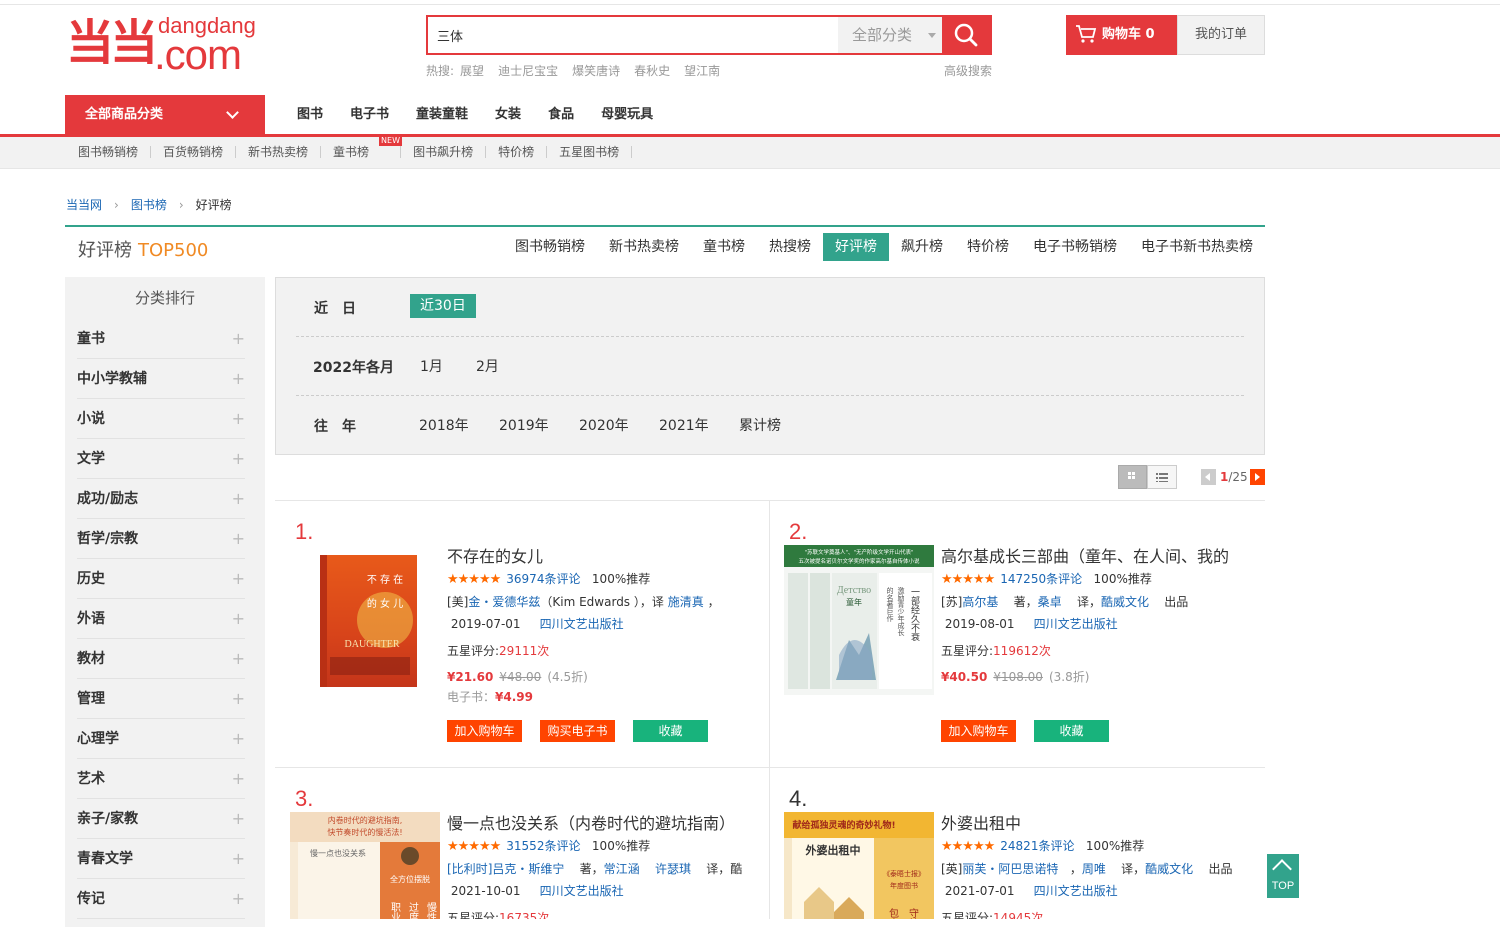  Describe the element at coordinates (1257, 477) in the screenshot. I see `next-page-button` at that location.